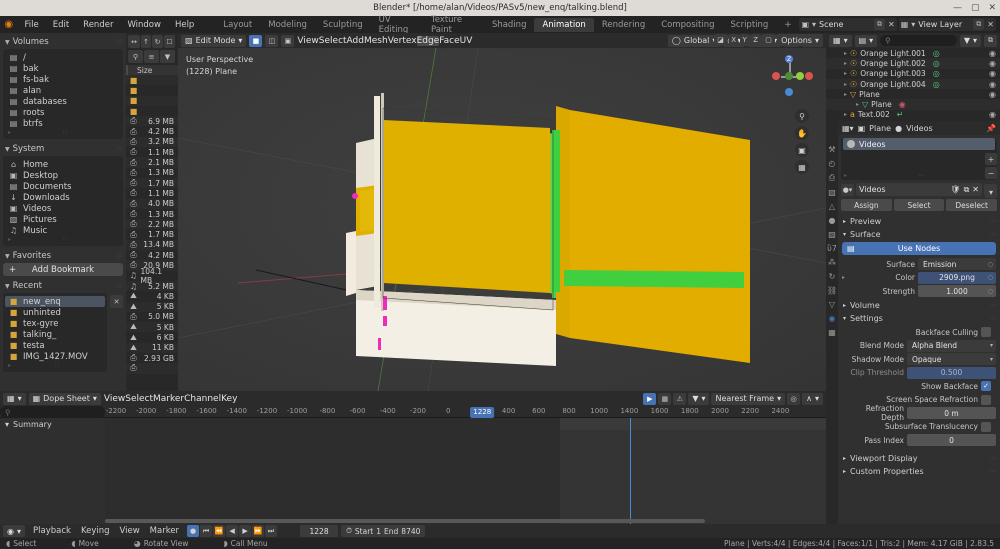 This screenshot has height=549, width=1000. Describe the element at coordinates (152, 286) in the screenshot. I see `file-row: ♫ 5.2 MB` at that location.